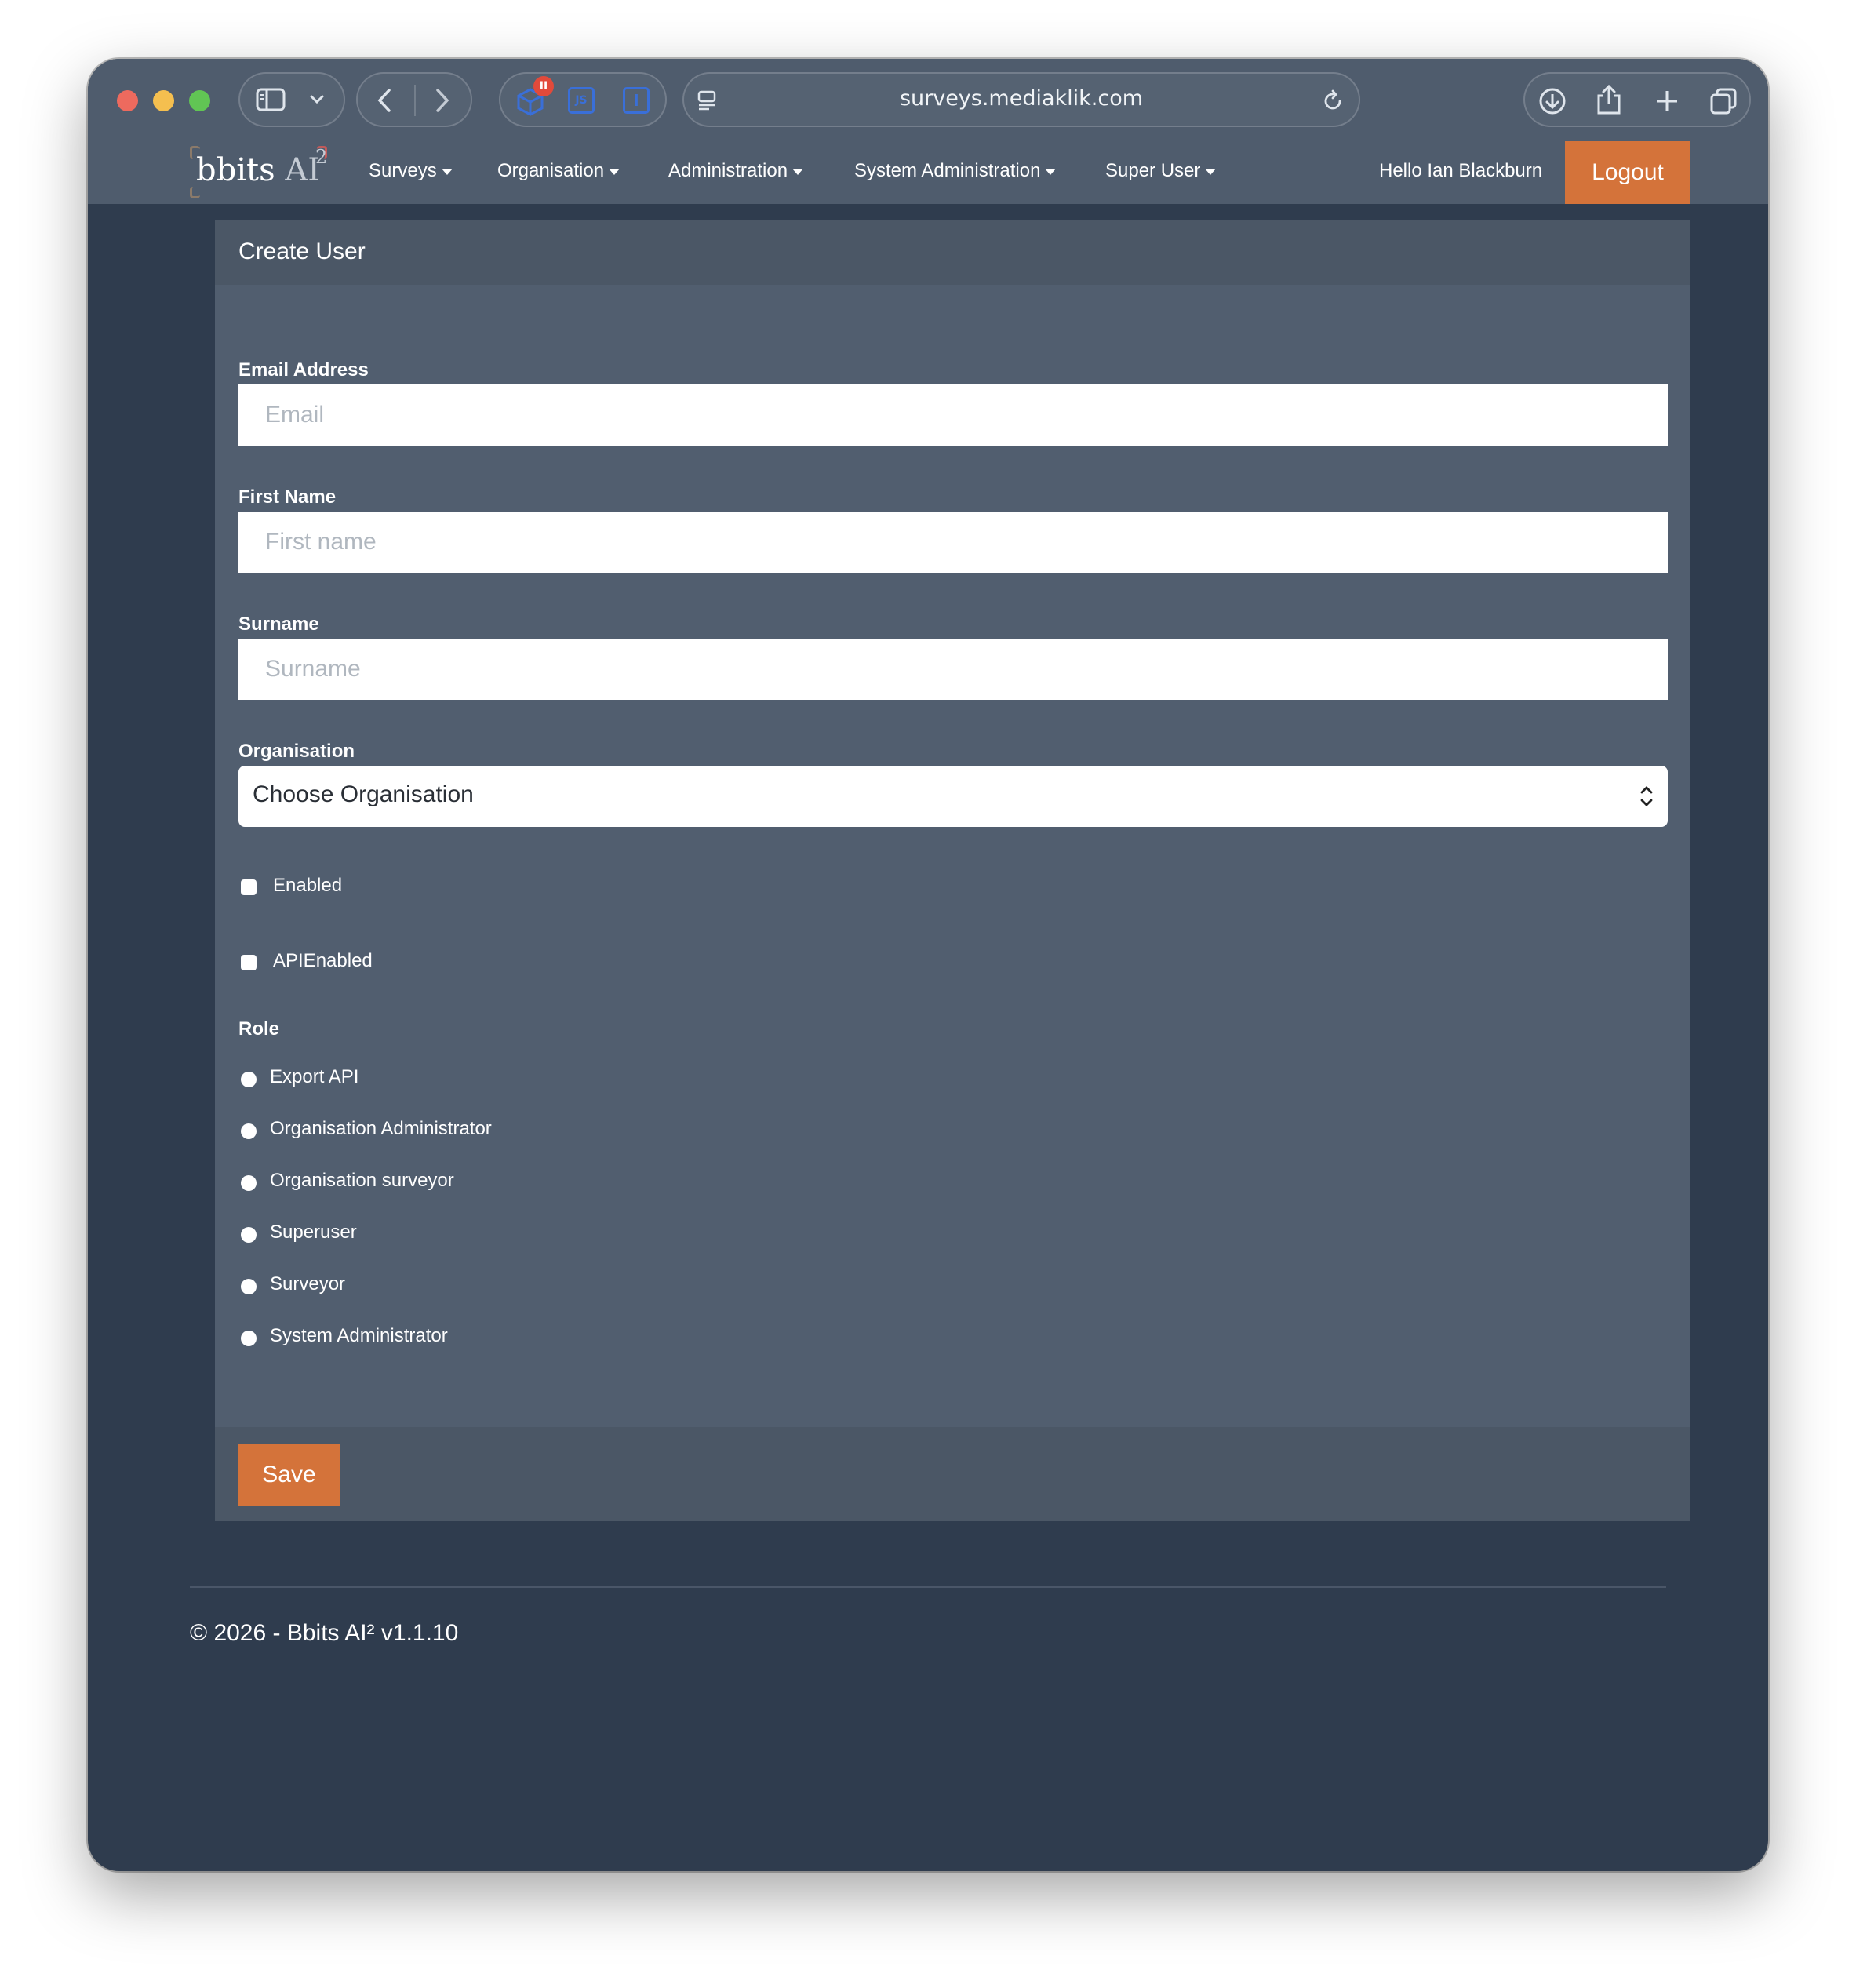 This screenshot has width=1856, height=1988. I want to click on api-enabled-checkbox, so click(249, 963).